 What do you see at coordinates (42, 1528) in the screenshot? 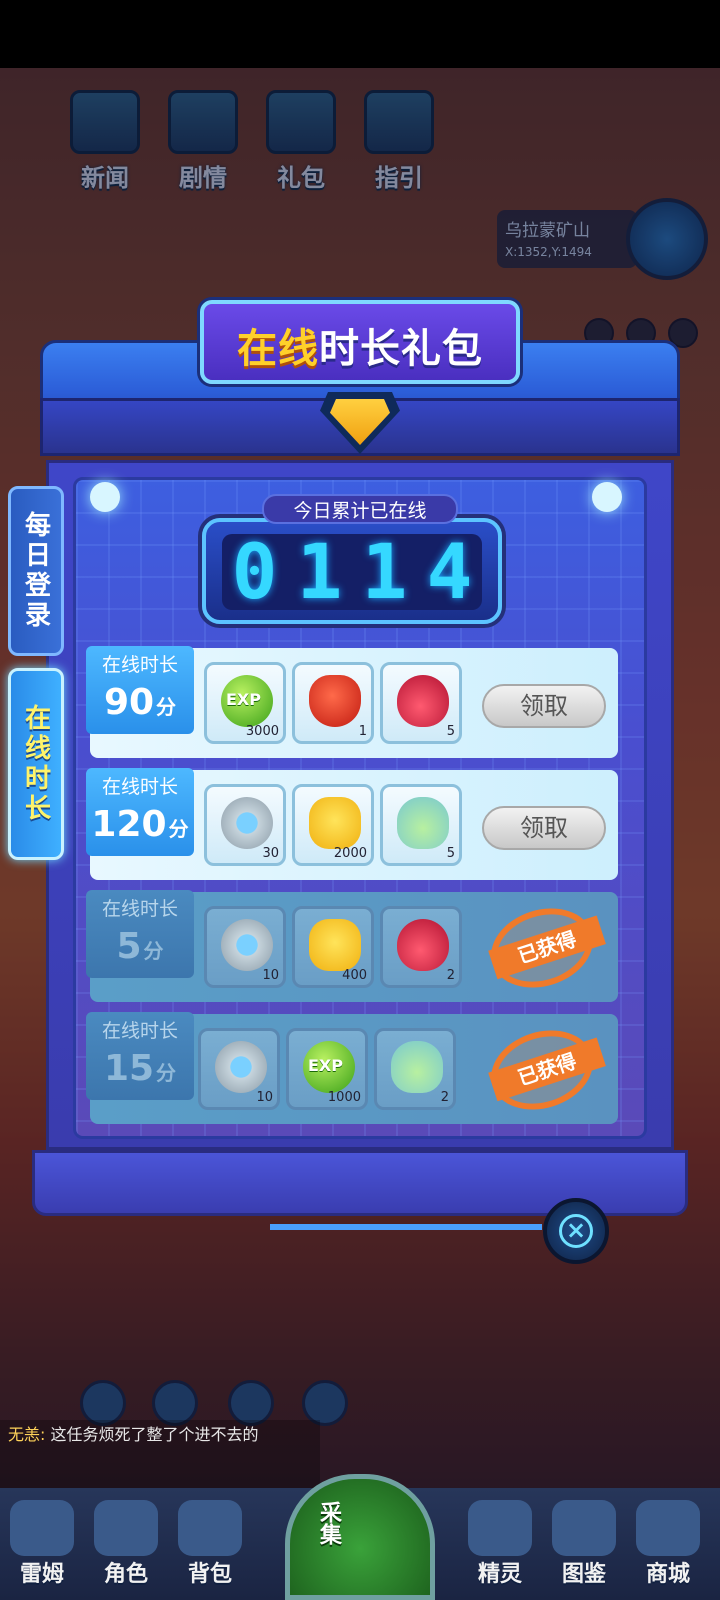
I see `leimu-icon` at bounding box center [42, 1528].